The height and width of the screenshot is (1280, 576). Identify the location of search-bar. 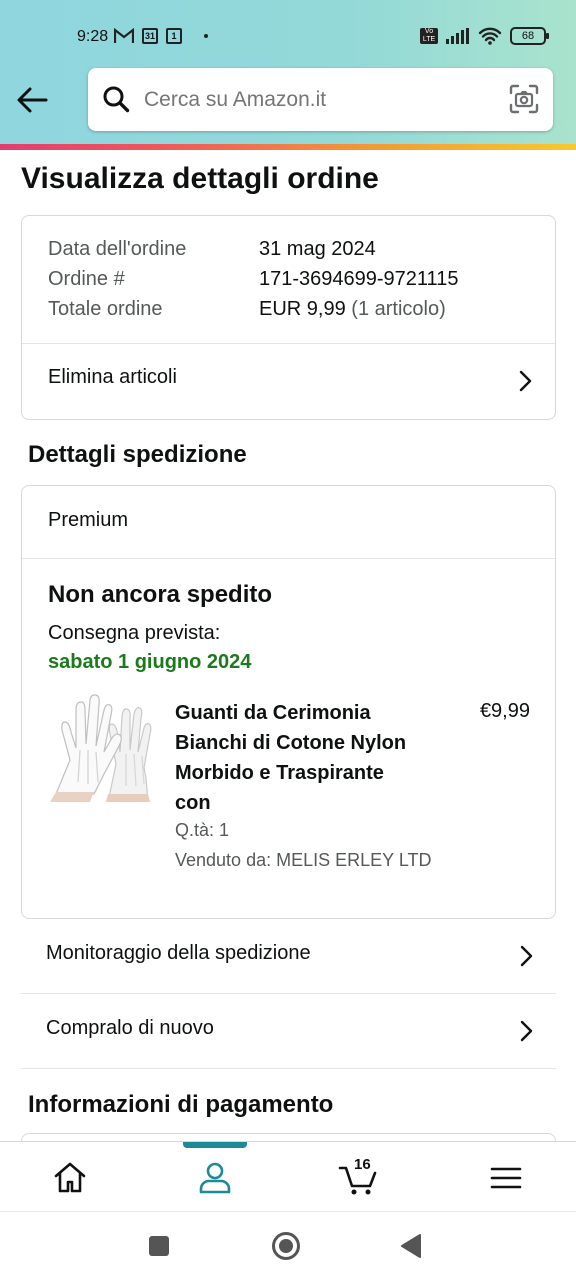
(320, 99).